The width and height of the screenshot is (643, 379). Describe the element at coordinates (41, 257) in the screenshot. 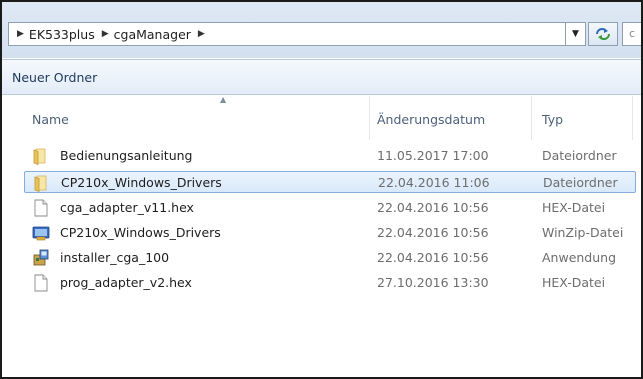

I see `installer-icon` at that location.